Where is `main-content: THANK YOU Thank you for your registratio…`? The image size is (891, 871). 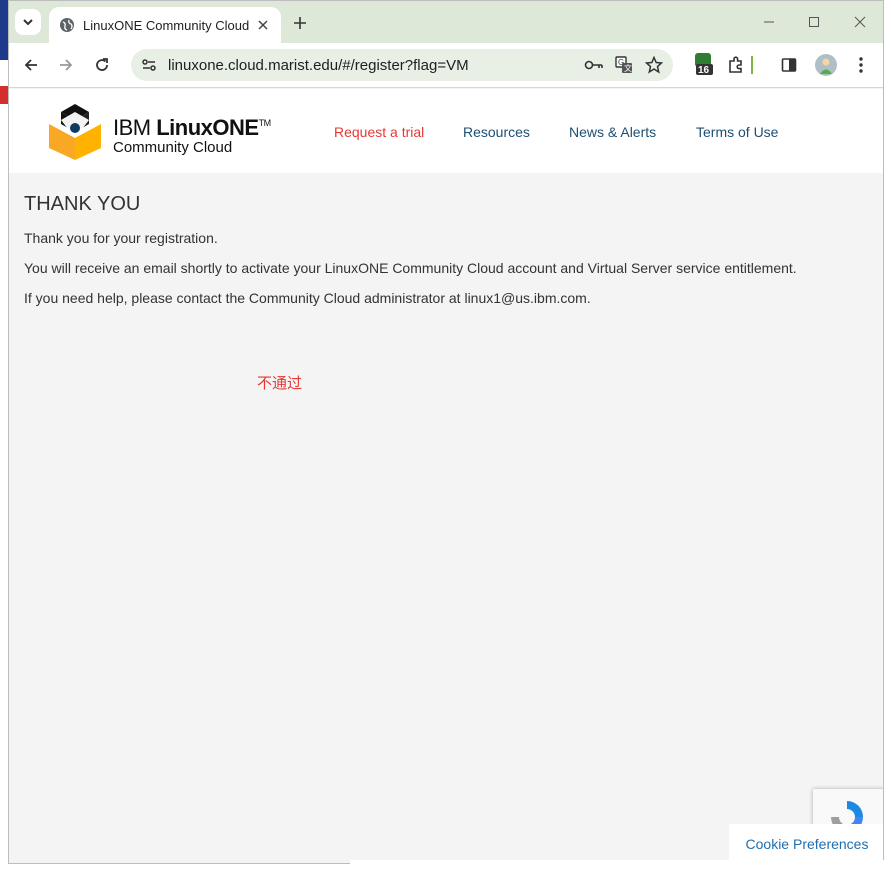 main-content: THANK YOU Thank you for your registratio… is located at coordinates (410, 249).